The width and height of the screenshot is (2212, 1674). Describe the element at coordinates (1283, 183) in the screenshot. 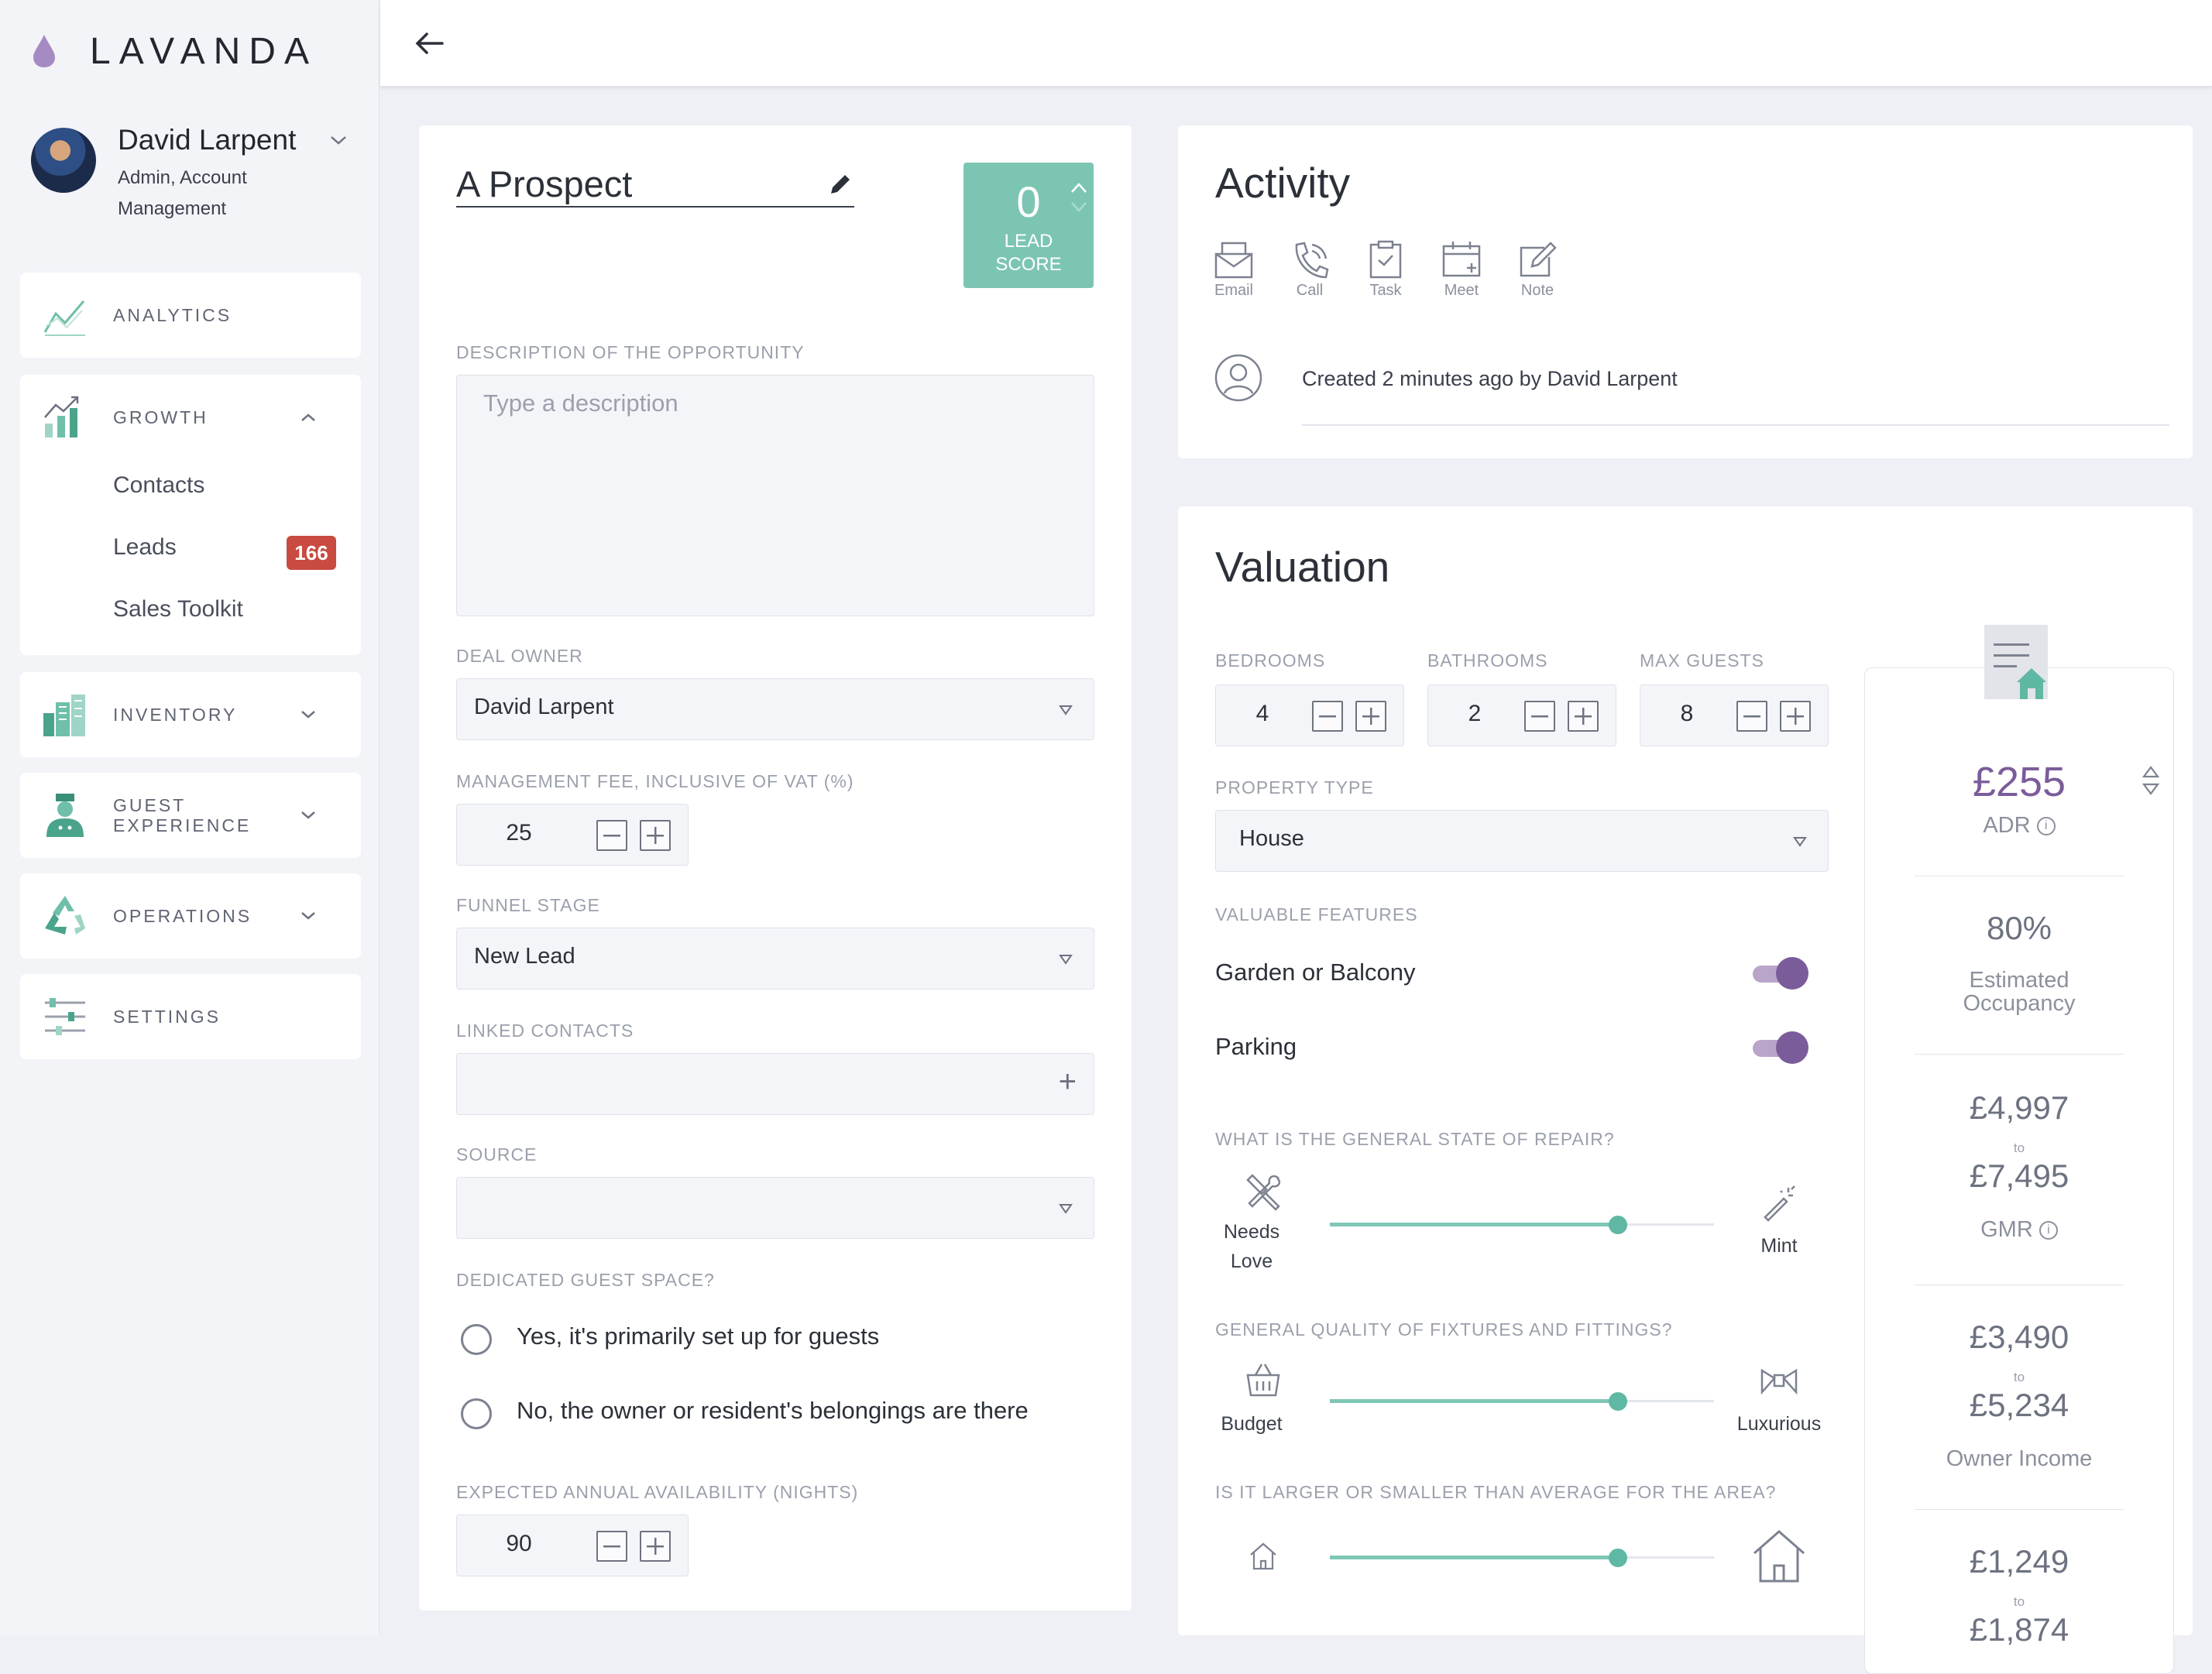

I see `activity-title: Activity` at that location.